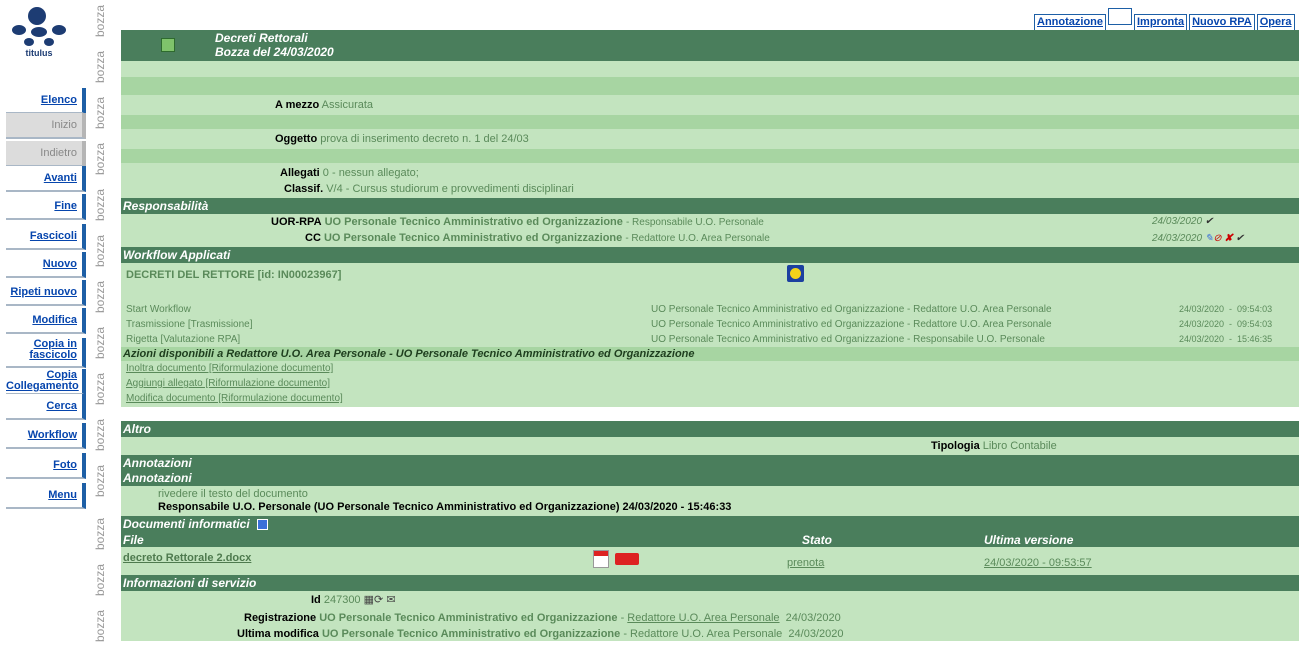 This screenshot has width=1299, height=654. I want to click on oggetto-label: Oggetto, so click(296, 139).